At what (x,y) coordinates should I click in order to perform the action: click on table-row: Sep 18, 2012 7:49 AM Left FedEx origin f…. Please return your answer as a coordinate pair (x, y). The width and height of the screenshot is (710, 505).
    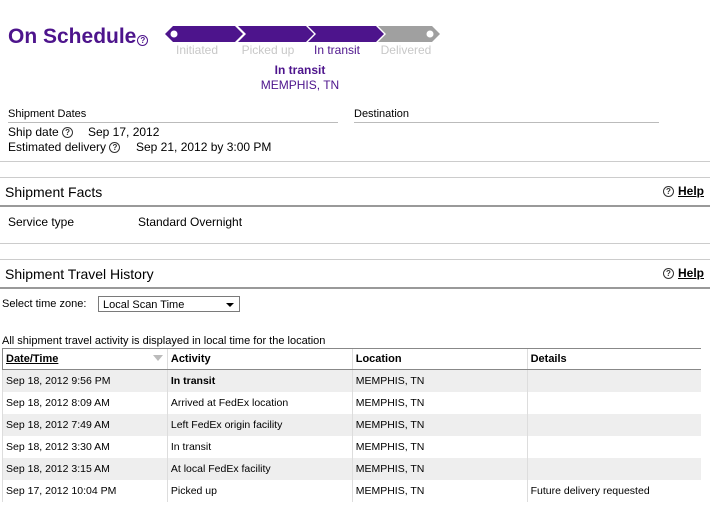
    Looking at the image, I should click on (351, 425).